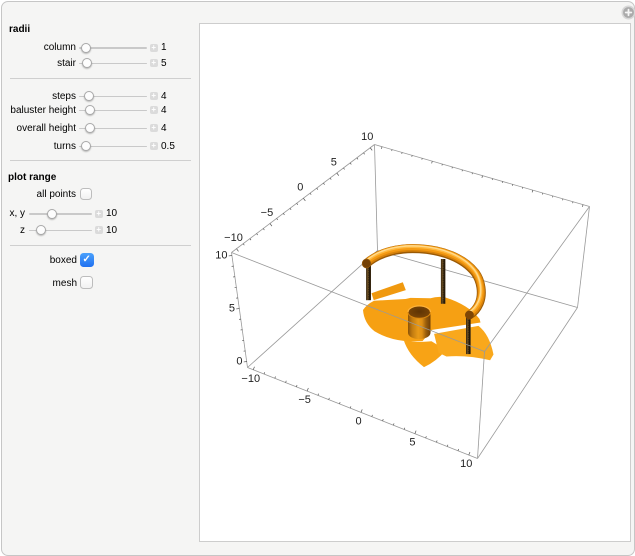 Image resolution: width=635 pixels, height=556 pixels. What do you see at coordinates (60, 214) in the screenshot?
I see `slider-track` at bounding box center [60, 214].